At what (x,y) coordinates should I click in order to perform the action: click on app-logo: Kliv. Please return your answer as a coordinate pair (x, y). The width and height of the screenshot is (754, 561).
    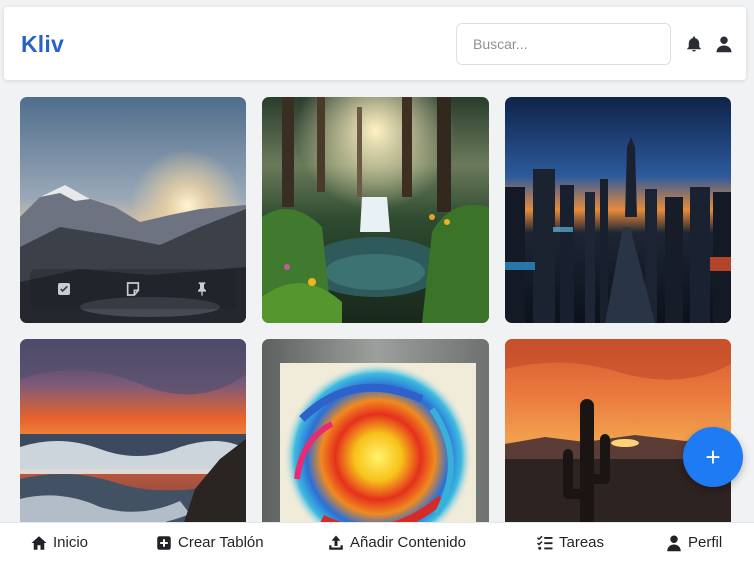
    Looking at the image, I should click on (42, 44).